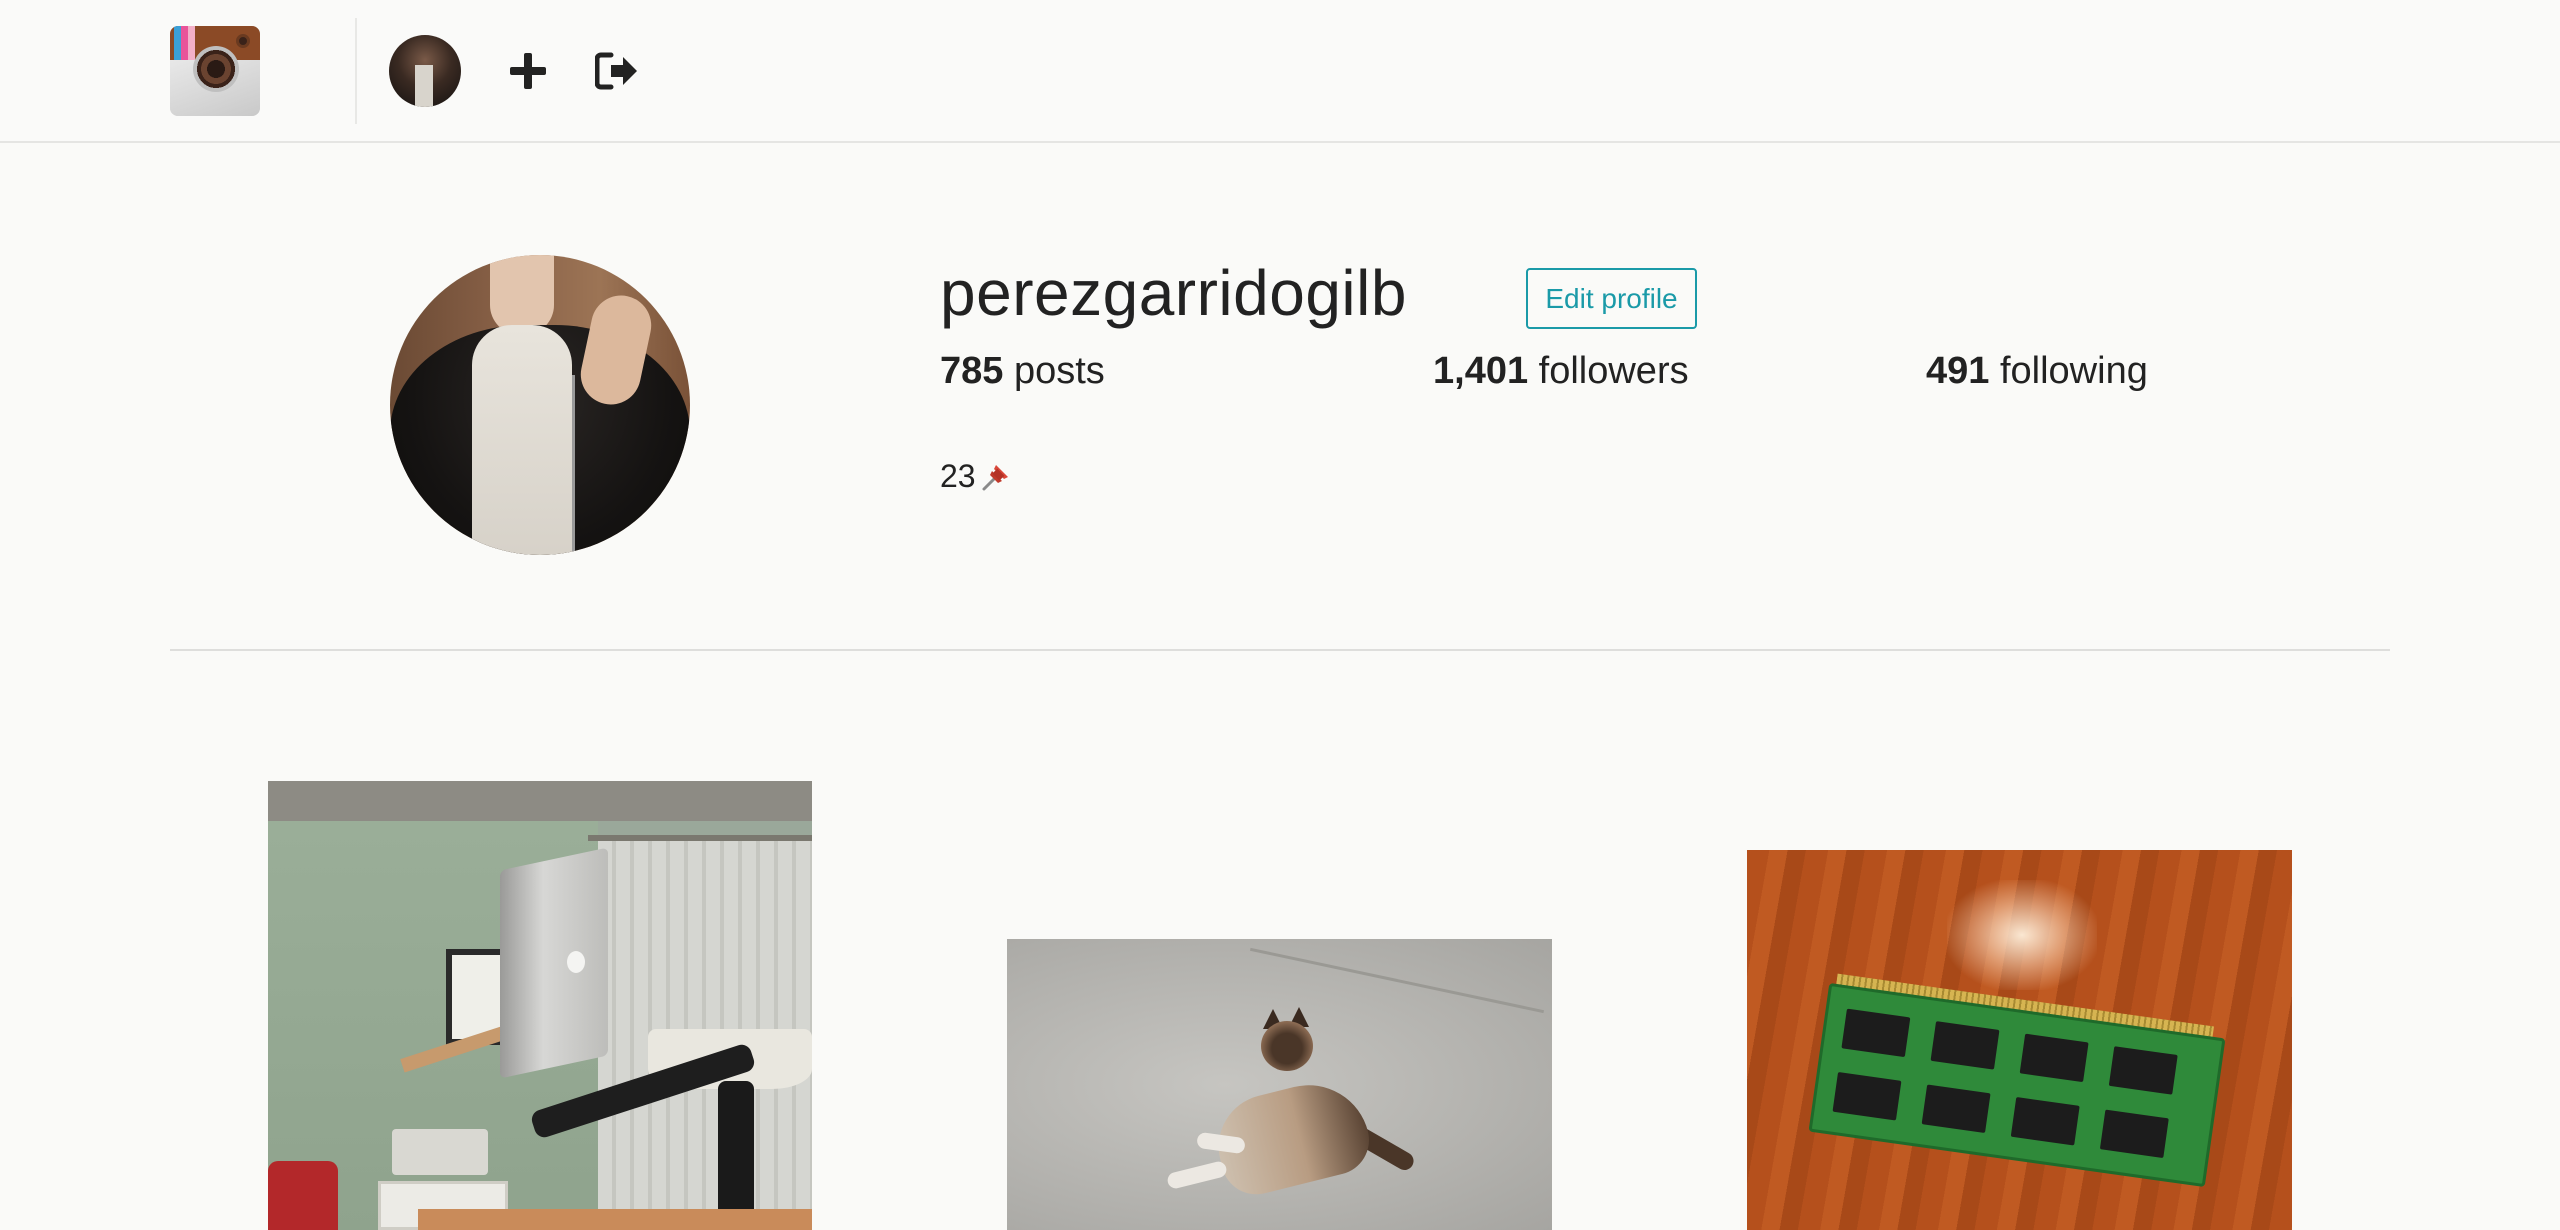 The width and height of the screenshot is (2560, 1230). Describe the element at coordinates (2022, 935) in the screenshot. I see `photo-light-glare` at that location.